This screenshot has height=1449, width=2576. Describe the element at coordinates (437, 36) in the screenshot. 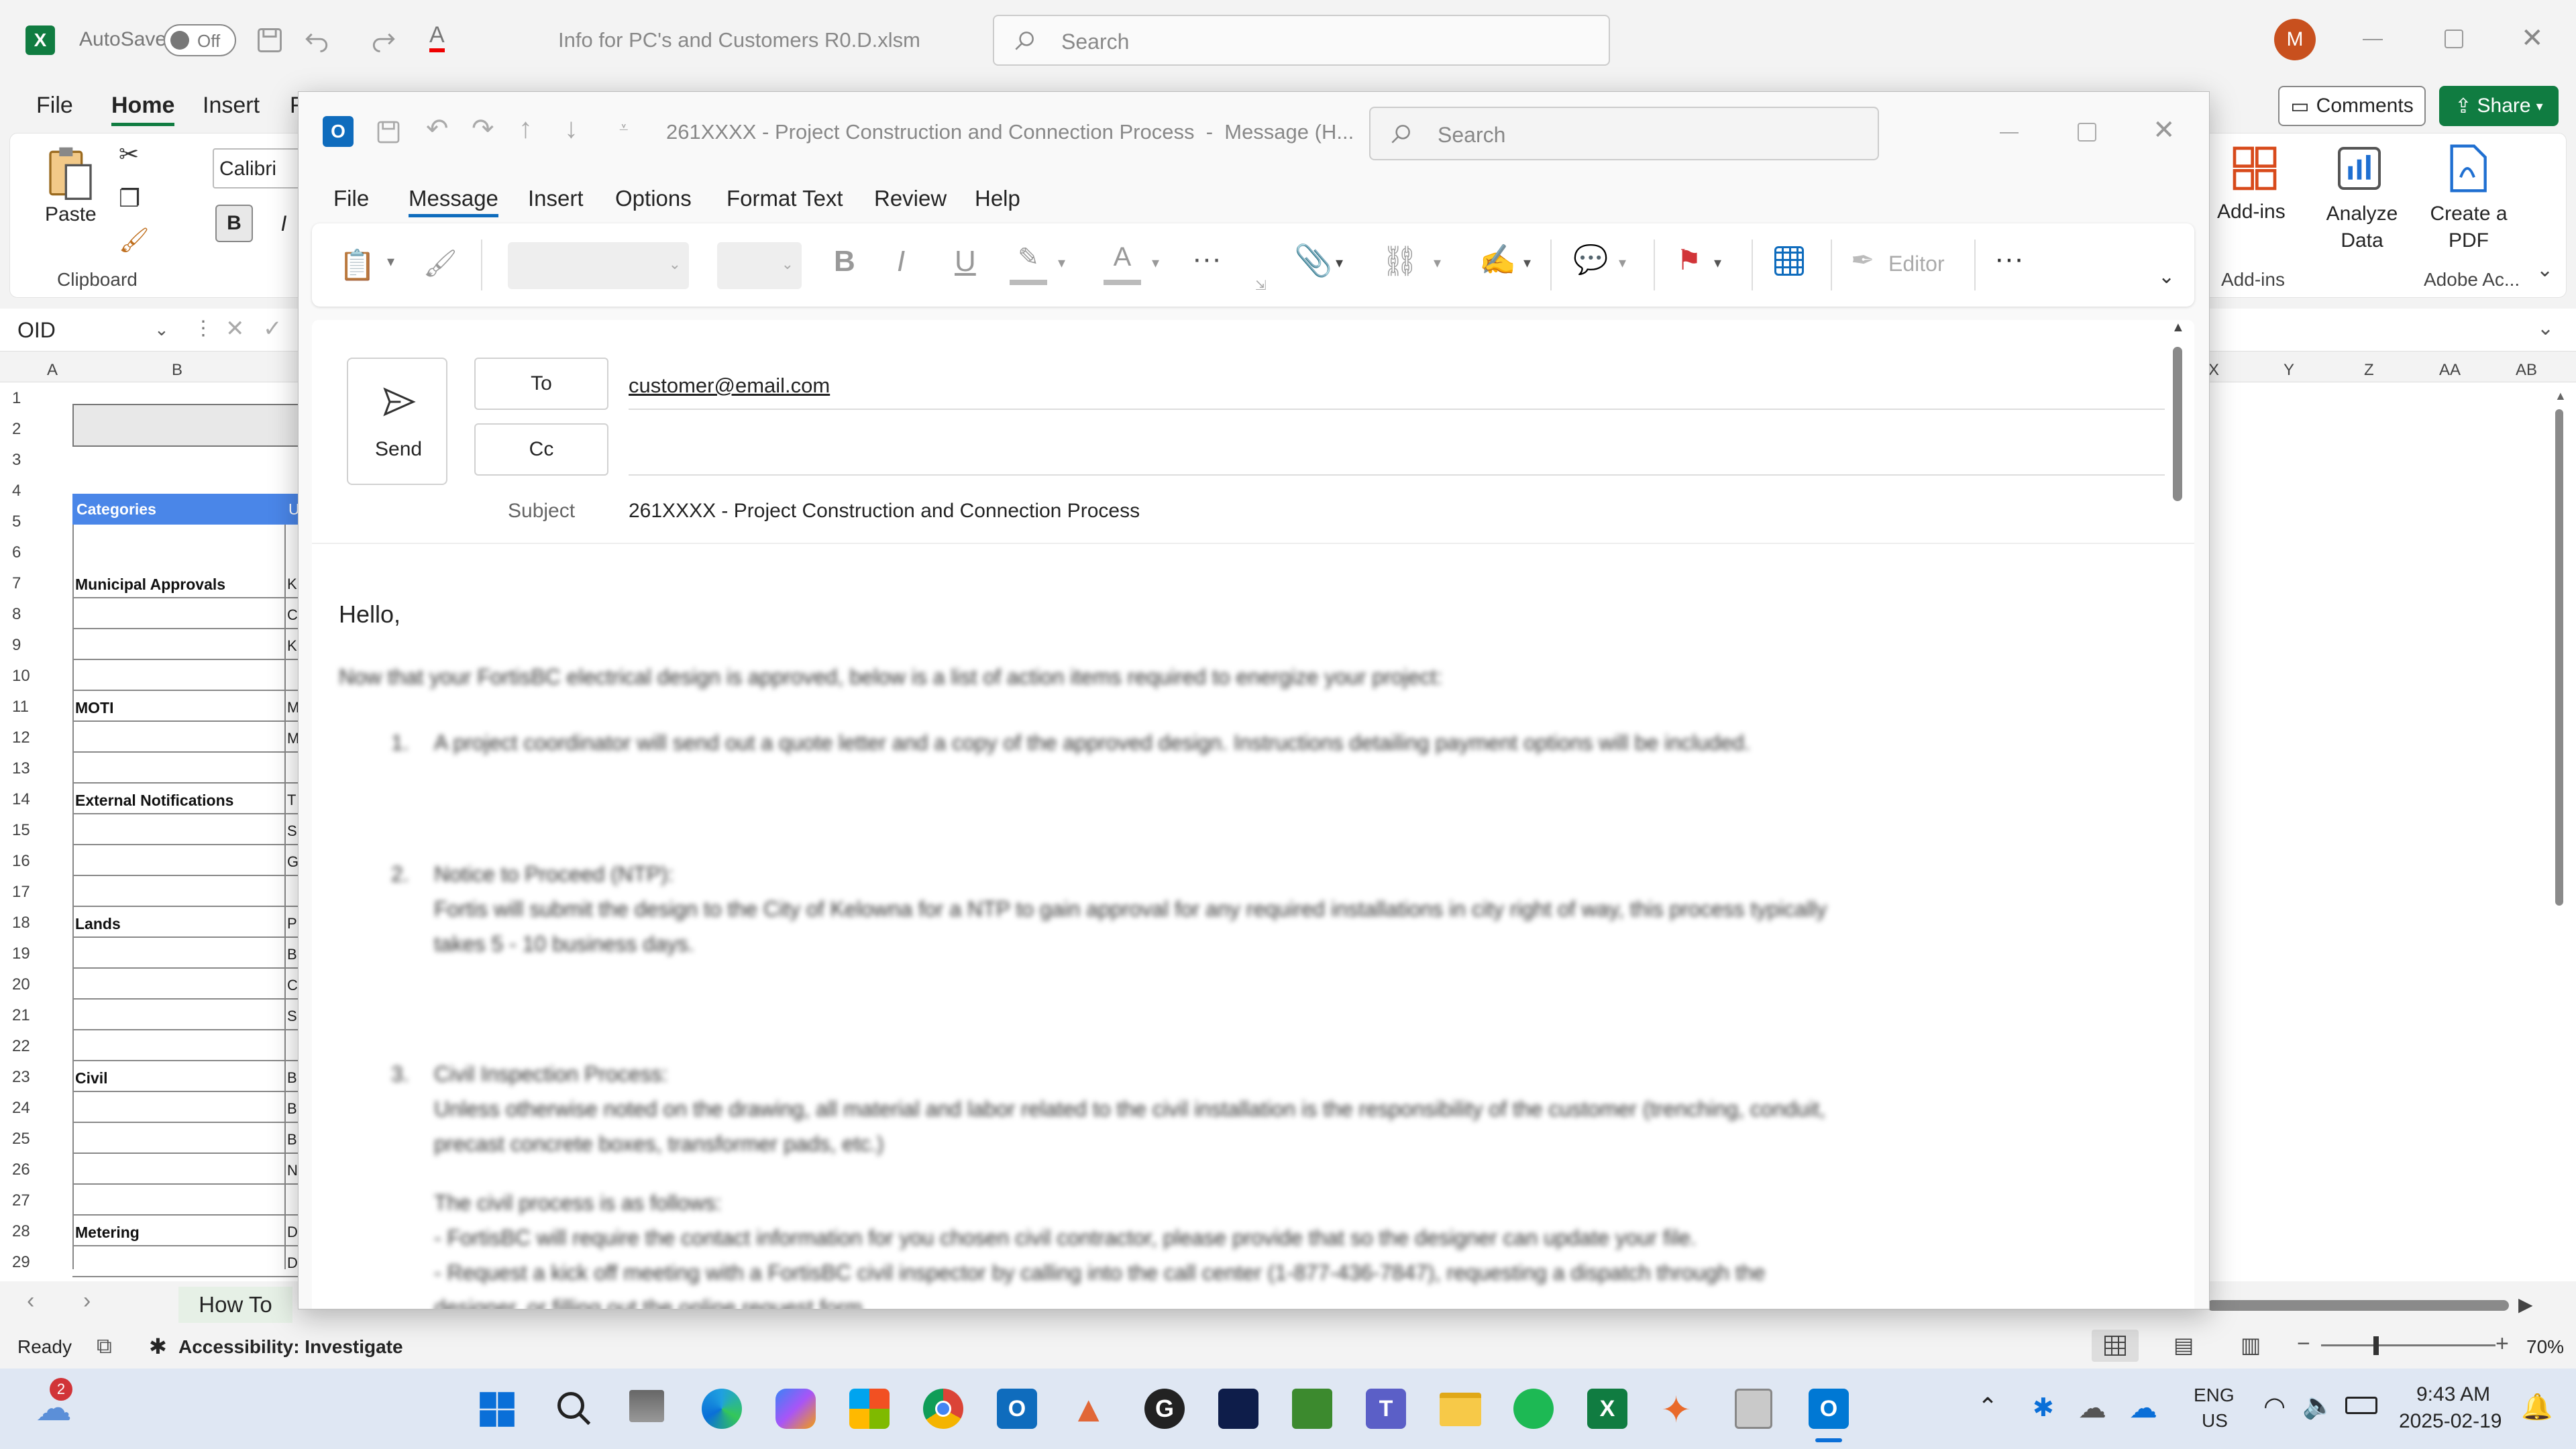

I see `font-color-icon: A` at that location.